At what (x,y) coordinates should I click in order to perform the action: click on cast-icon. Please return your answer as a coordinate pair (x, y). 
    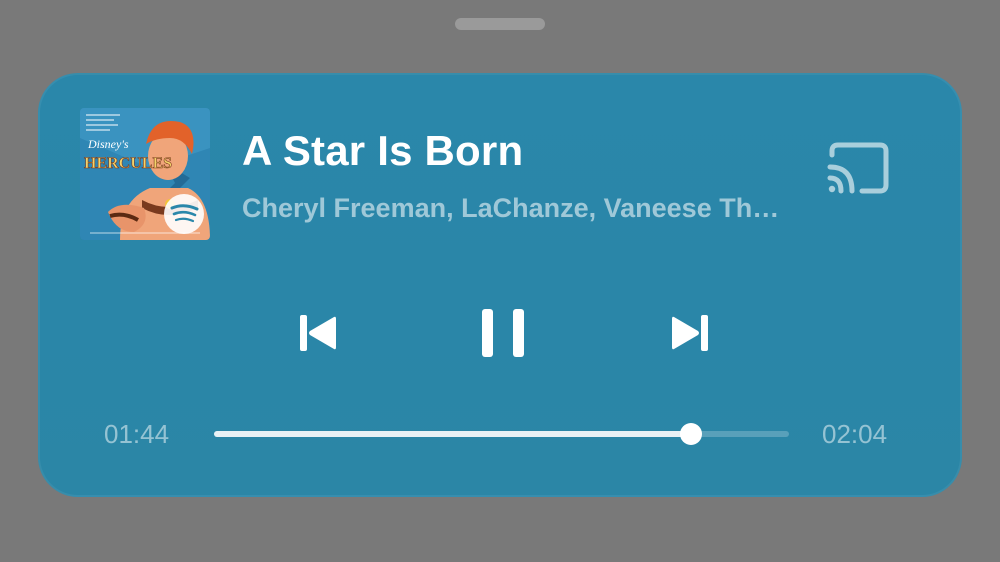
    Looking at the image, I should click on (858, 168).